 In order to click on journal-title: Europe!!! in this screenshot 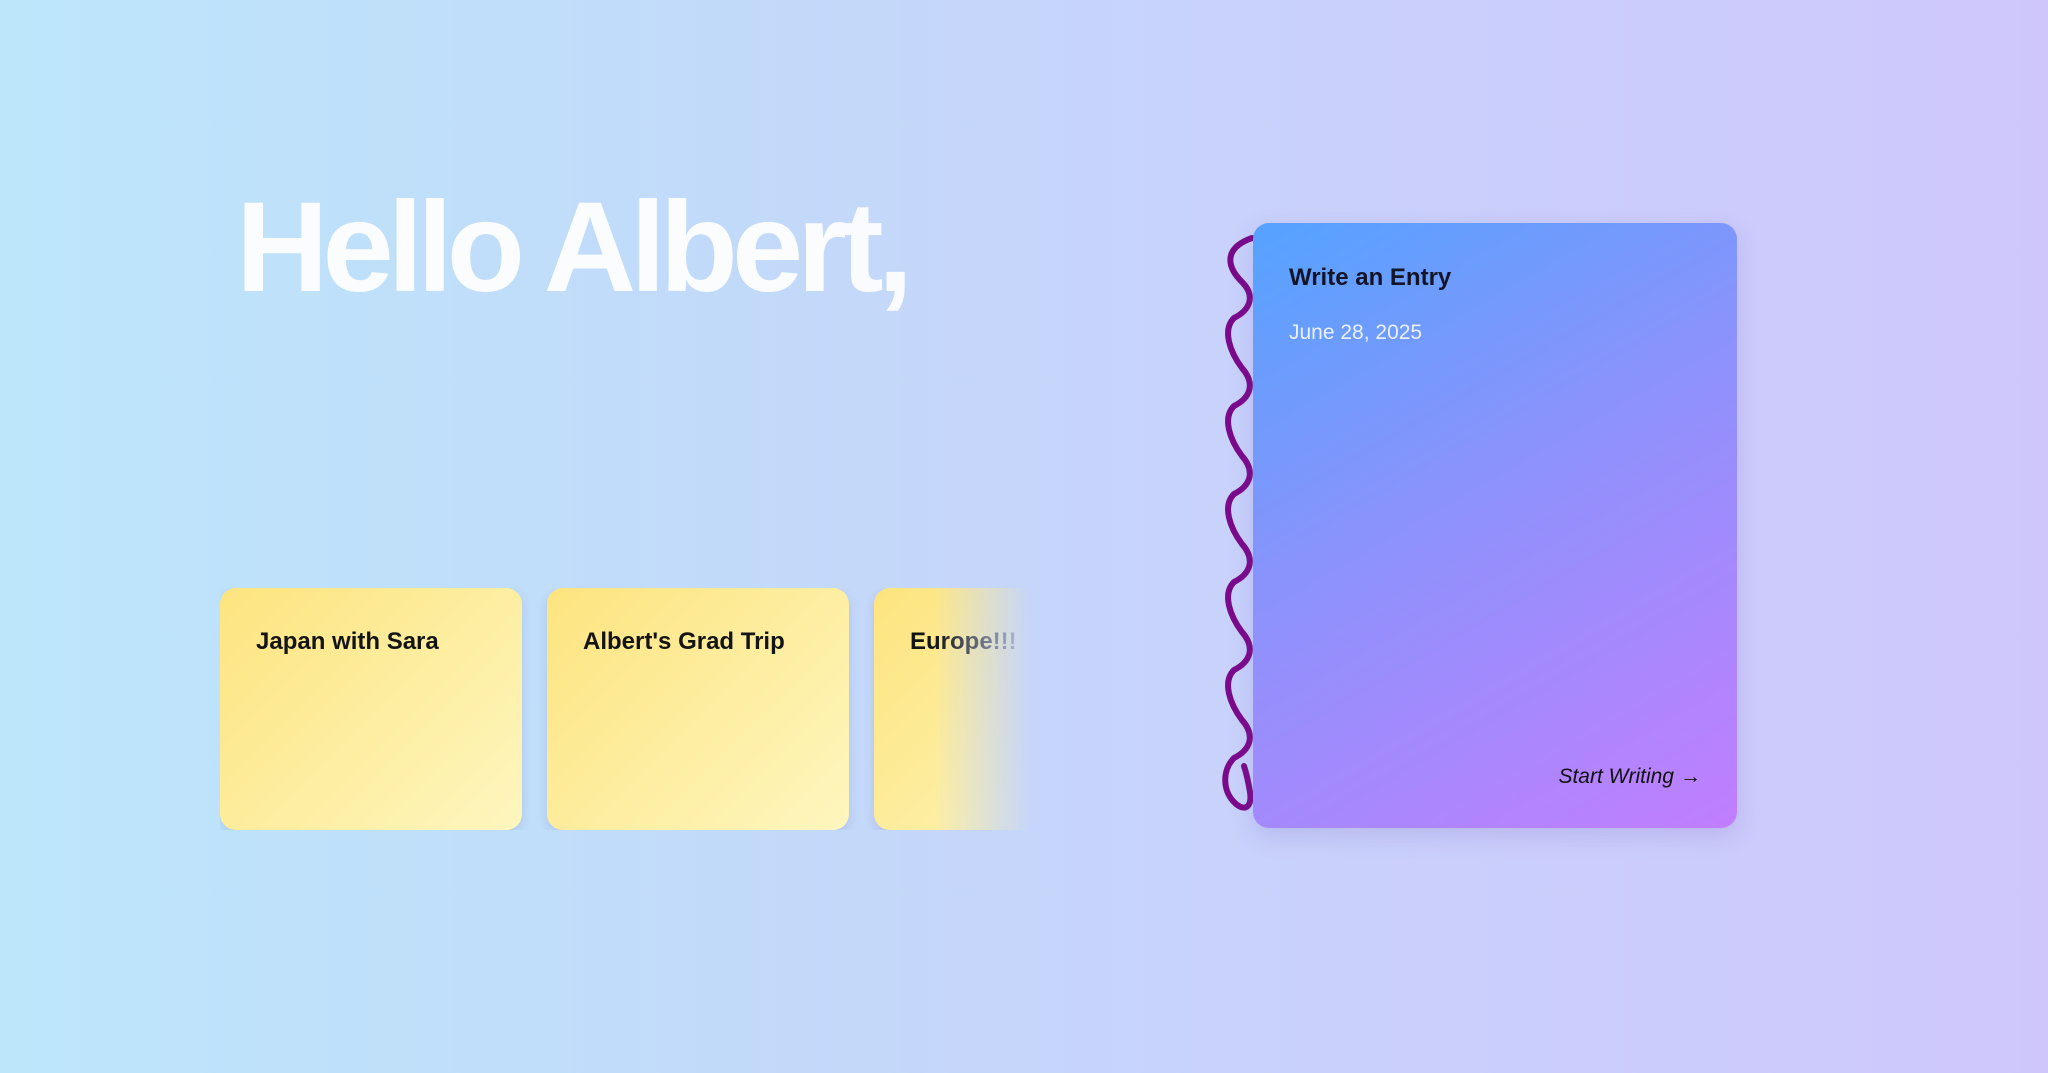, I will do `click(963, 641)`.